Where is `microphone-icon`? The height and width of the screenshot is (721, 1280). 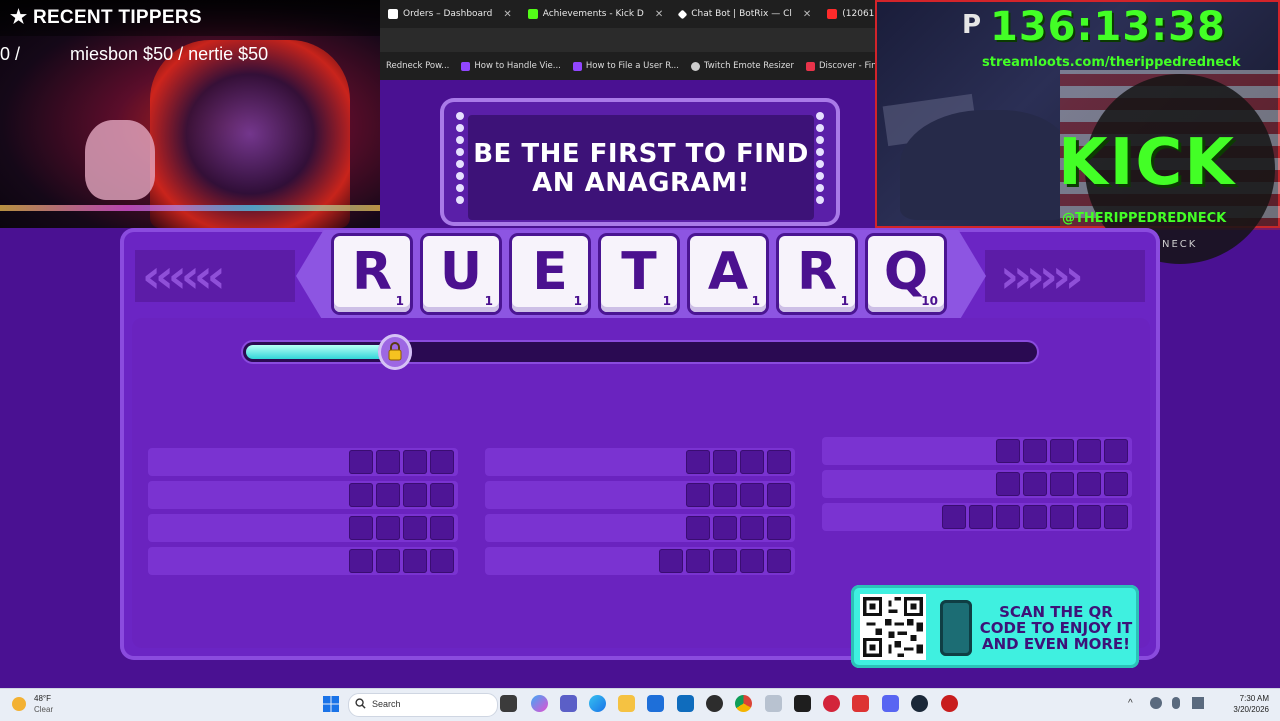
microphone-icon is located at coordinates (1176, 703).